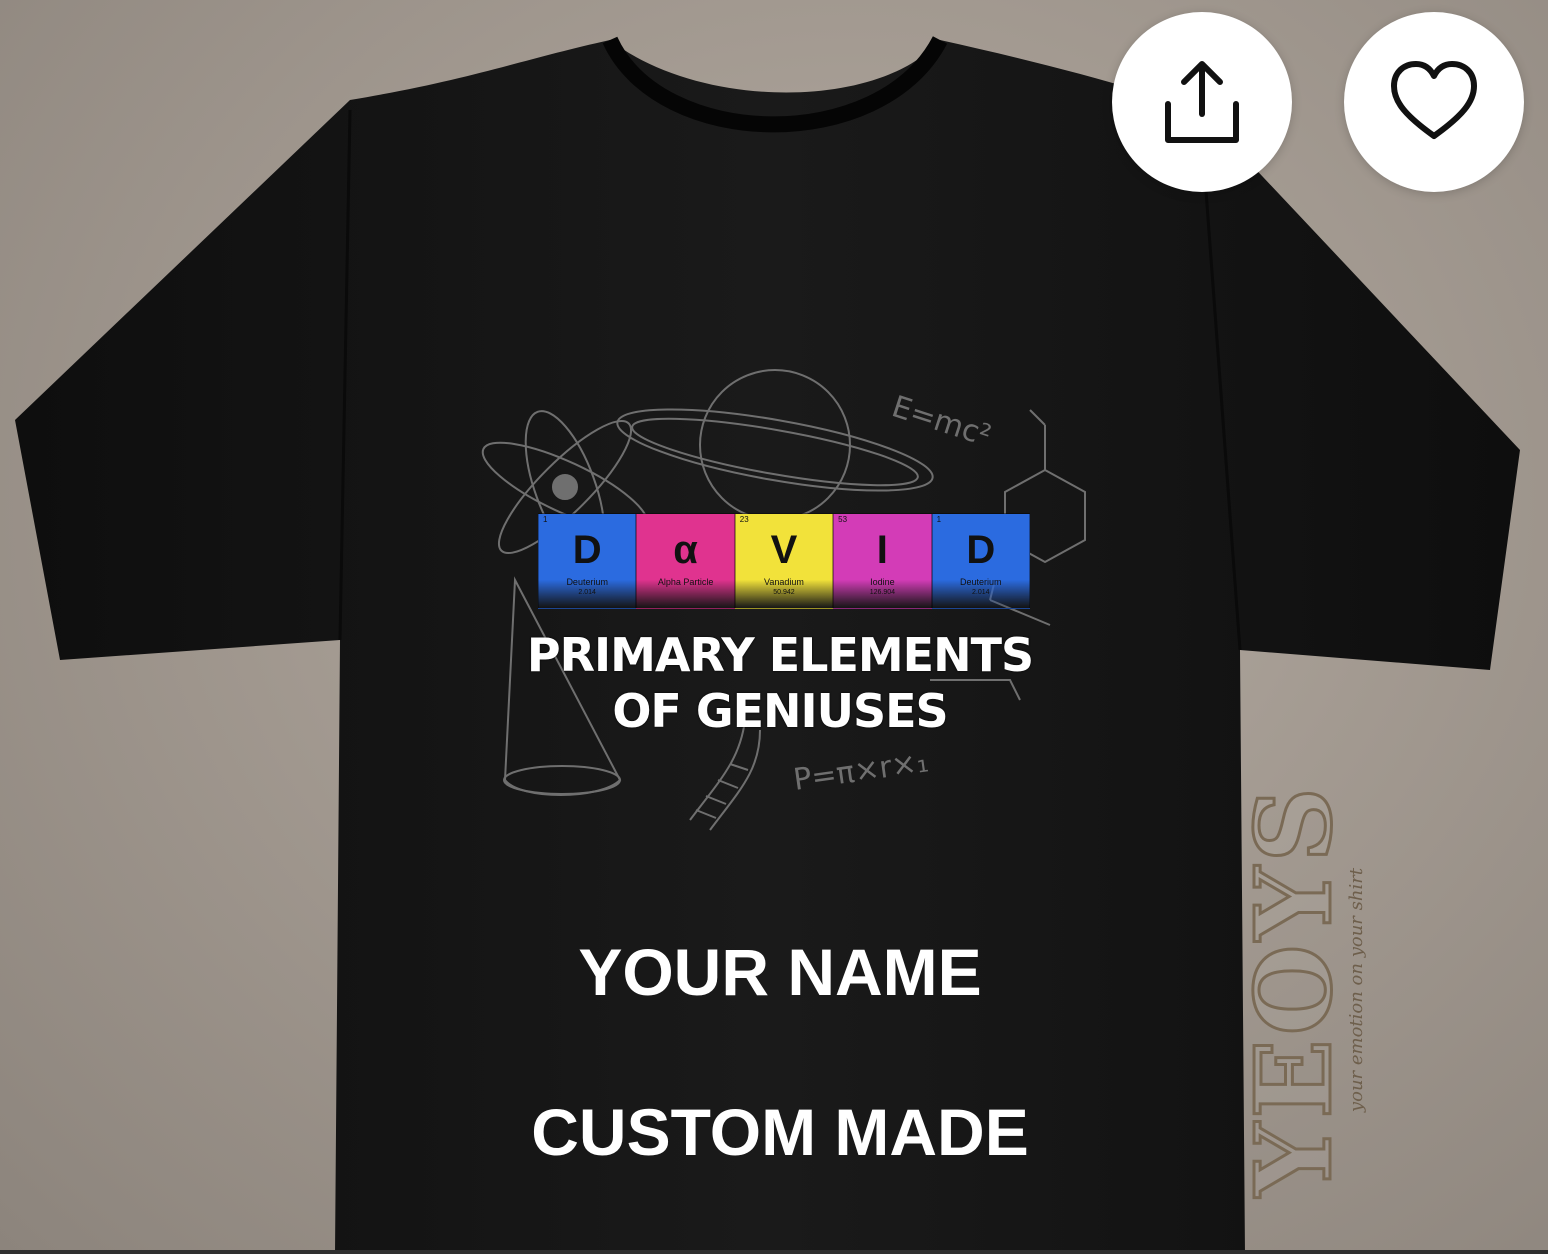 Image resolution: width=1548 pixels, height=1254 pixels. I want to click on brand-watermark: YEOYS your emotion on your shirt, so click(1299, 990).